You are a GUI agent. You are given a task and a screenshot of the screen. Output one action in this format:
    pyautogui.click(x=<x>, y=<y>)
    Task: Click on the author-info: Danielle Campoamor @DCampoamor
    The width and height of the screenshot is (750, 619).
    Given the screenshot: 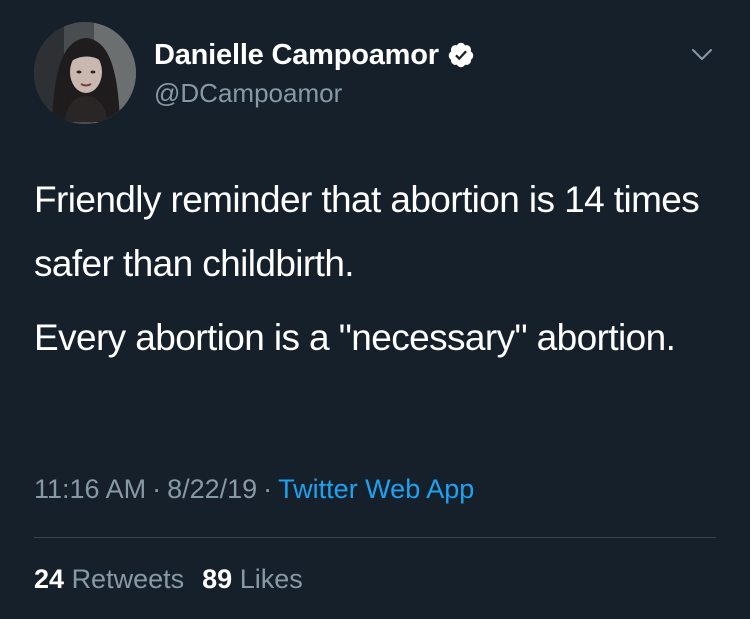 What is the action you would take?
    pyautogui.click(x=314, y=72)
    